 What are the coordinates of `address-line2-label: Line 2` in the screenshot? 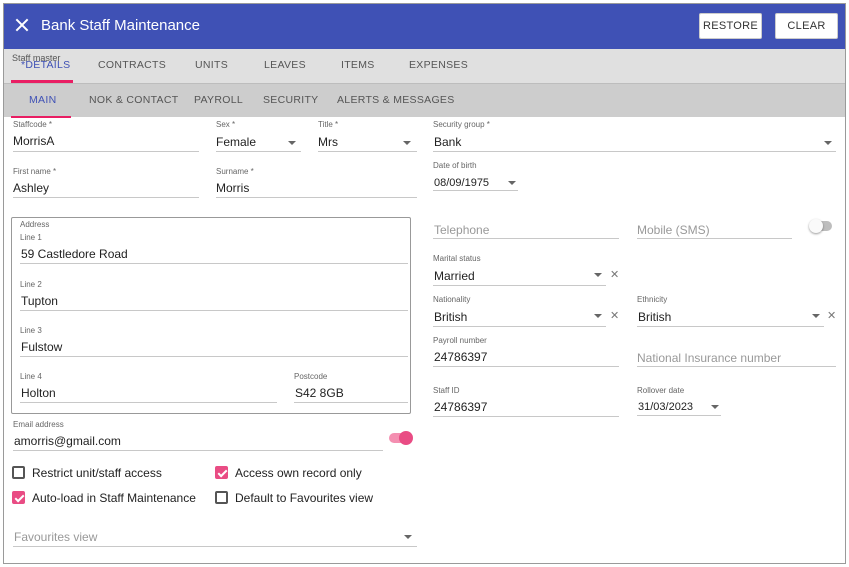 It's located at (31, 284).